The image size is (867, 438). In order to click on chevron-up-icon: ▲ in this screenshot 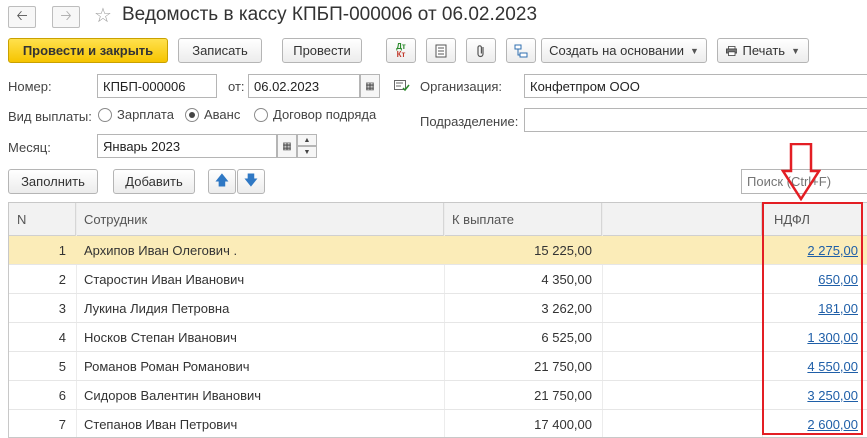, I will do `click(307, 140)`.